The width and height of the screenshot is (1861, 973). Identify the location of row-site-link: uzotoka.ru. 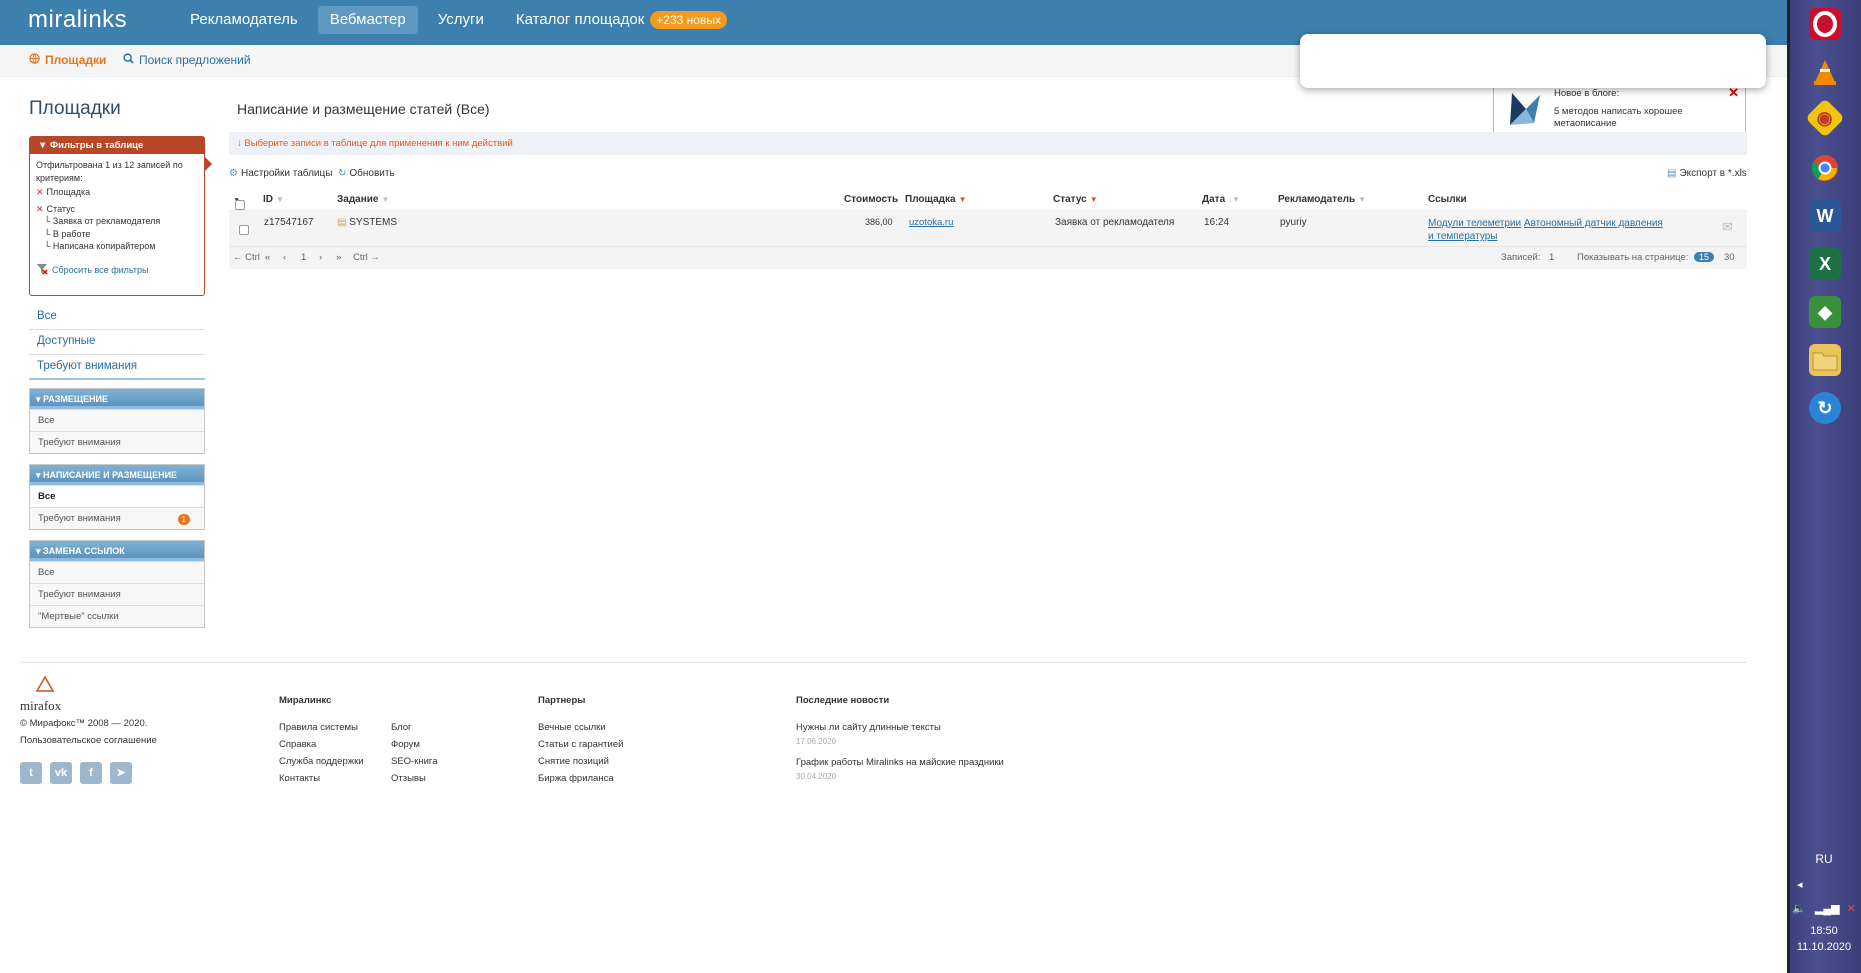
(931, 222).